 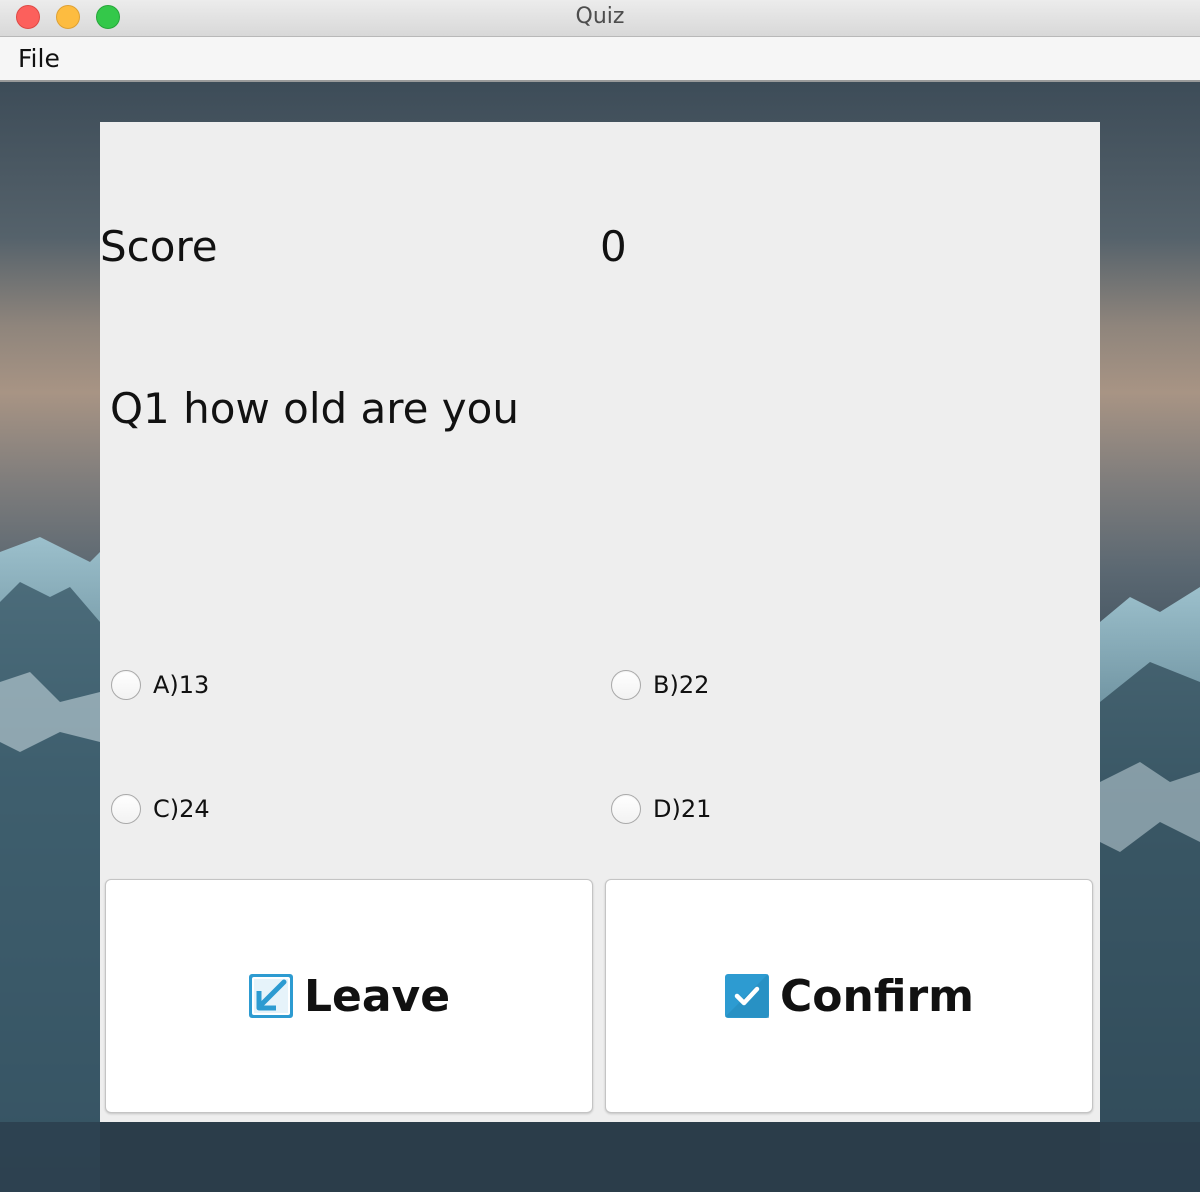 What do you see at coordinates (626, 685) in the screenshot?
I see `option-b-radio` at bounding box center [626, 685].